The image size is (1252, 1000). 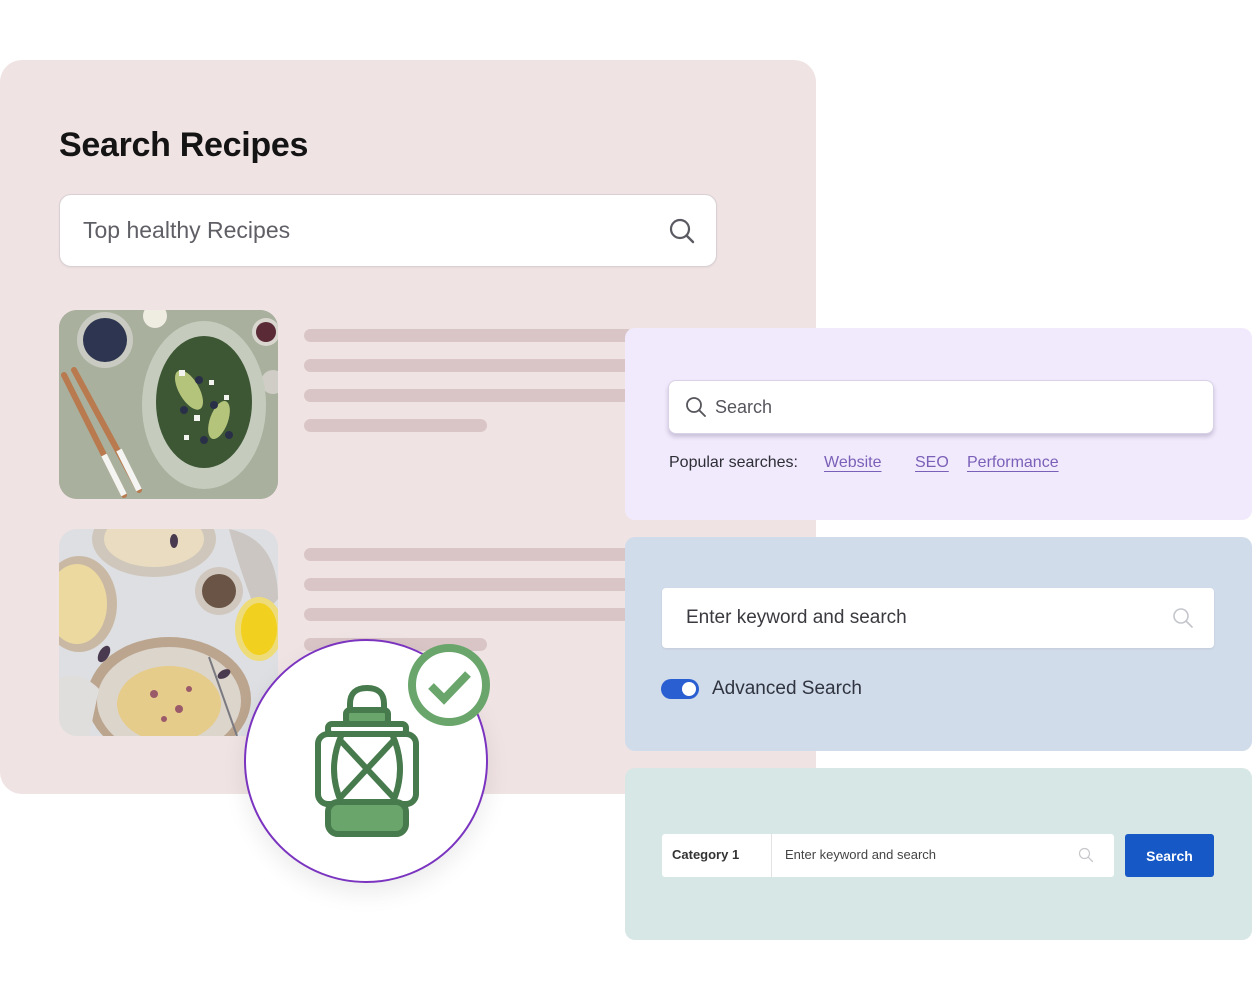 What do you see at coordinates (932, 463) in the screenshot?
I see `popular-link-seo: SEO` at bounding box center [932, 463].